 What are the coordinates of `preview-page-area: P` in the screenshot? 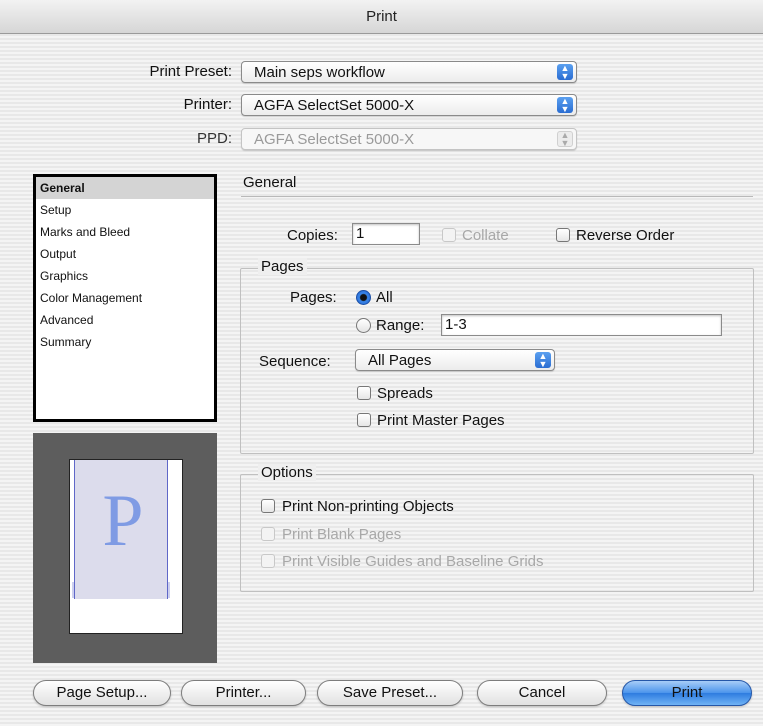 It's located at (121, 529).